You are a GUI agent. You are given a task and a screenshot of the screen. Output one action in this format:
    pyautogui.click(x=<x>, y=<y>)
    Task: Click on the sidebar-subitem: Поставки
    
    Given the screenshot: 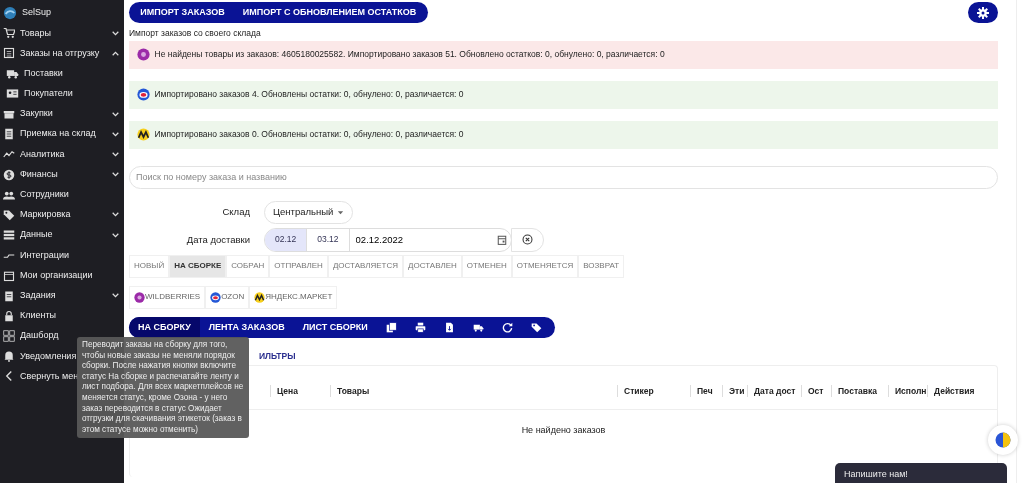 What is the action you would take?
    pyautogui.click(x=62, y=73)
    